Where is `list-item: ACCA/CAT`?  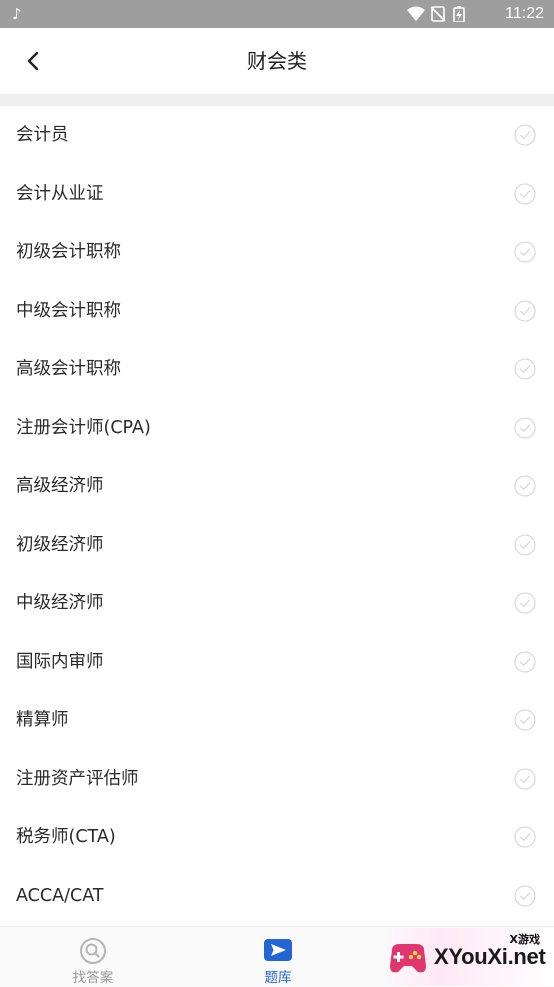 list-item: ACCA/CAT is located at coordinates (277, 896).